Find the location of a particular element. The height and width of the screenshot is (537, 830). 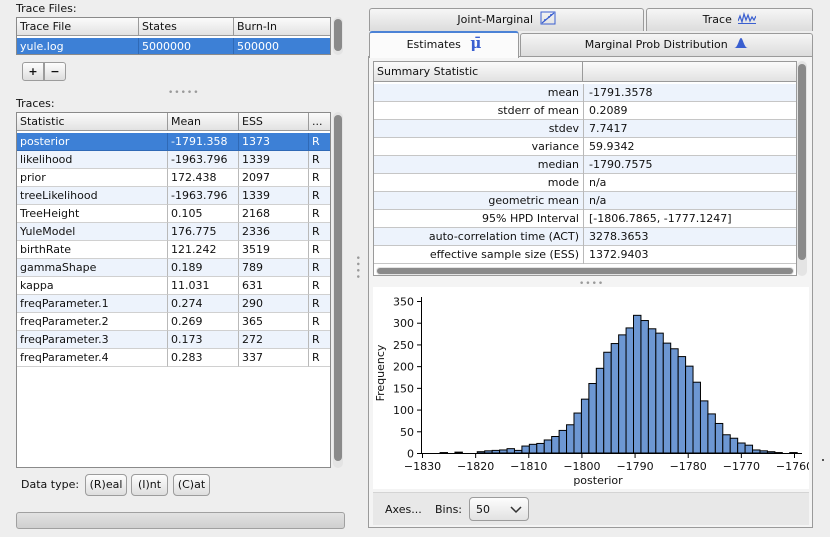

table-row: freqParameter.2 0.269 365 R is located at coordinates (173, 322).